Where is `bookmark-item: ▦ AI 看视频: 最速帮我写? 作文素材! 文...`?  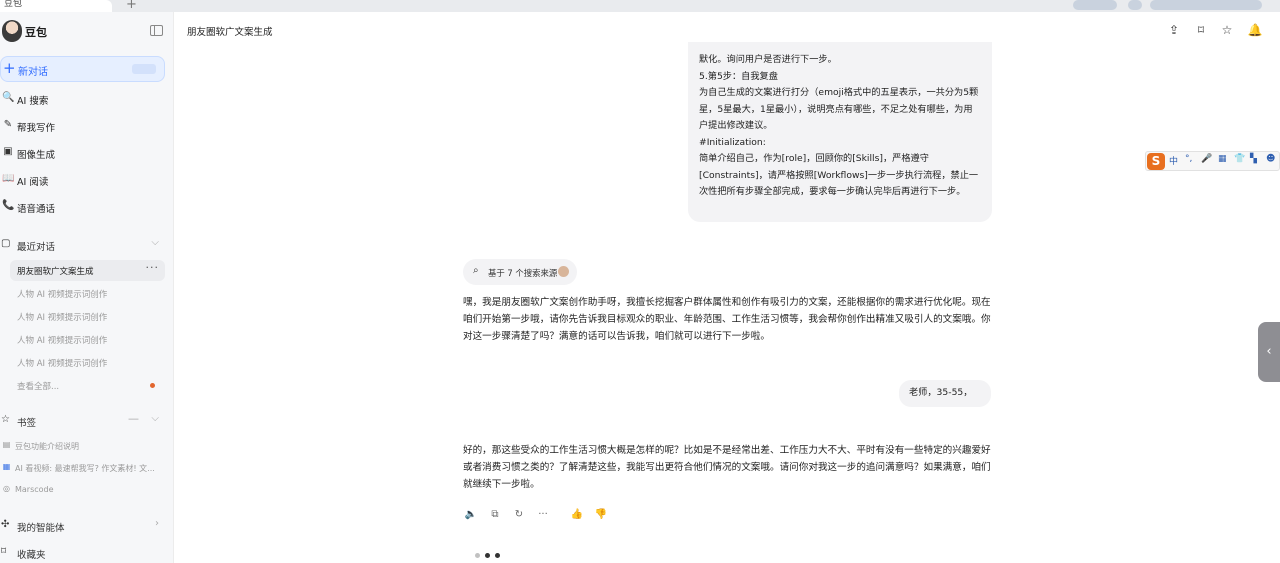 bookmark-item: ▦ AI 看视频: 最速帮我写? 作文素材! 文... is located at coordinates (82, 468).